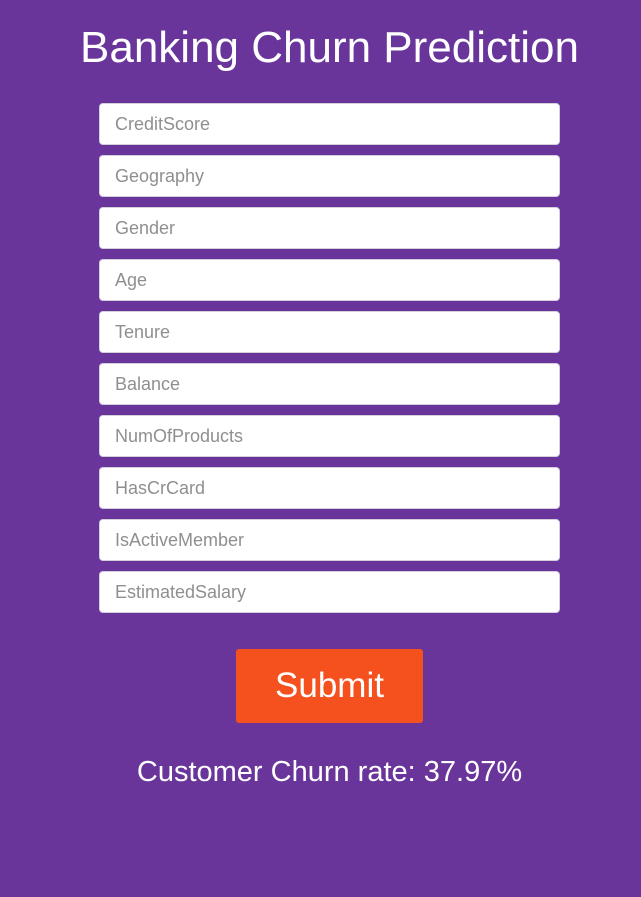 The width and height of the screenshot is (641, 897). I want to click on page-title: Banking Churn Prediction, so click(329, 47).